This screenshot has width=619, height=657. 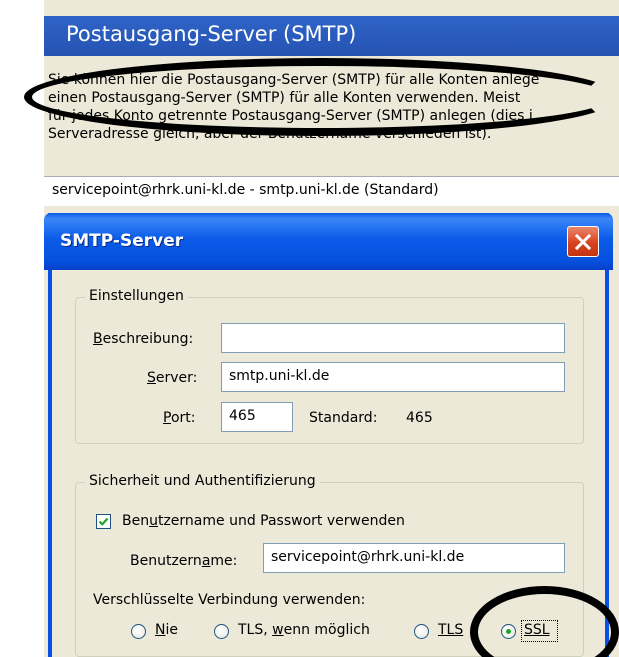 What do you see at coordinates (221, 631) in the screenshot?
I see `encryption-radio-tls-if-possible` at bounding box center [221, 631].